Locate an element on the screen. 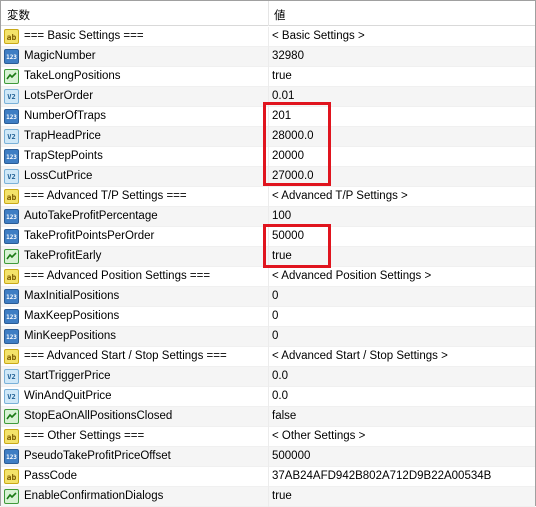 Image resolution: width=536 pixels, height=507 pixels. parameter-name: PassCode is located at coordinates (51, 476).